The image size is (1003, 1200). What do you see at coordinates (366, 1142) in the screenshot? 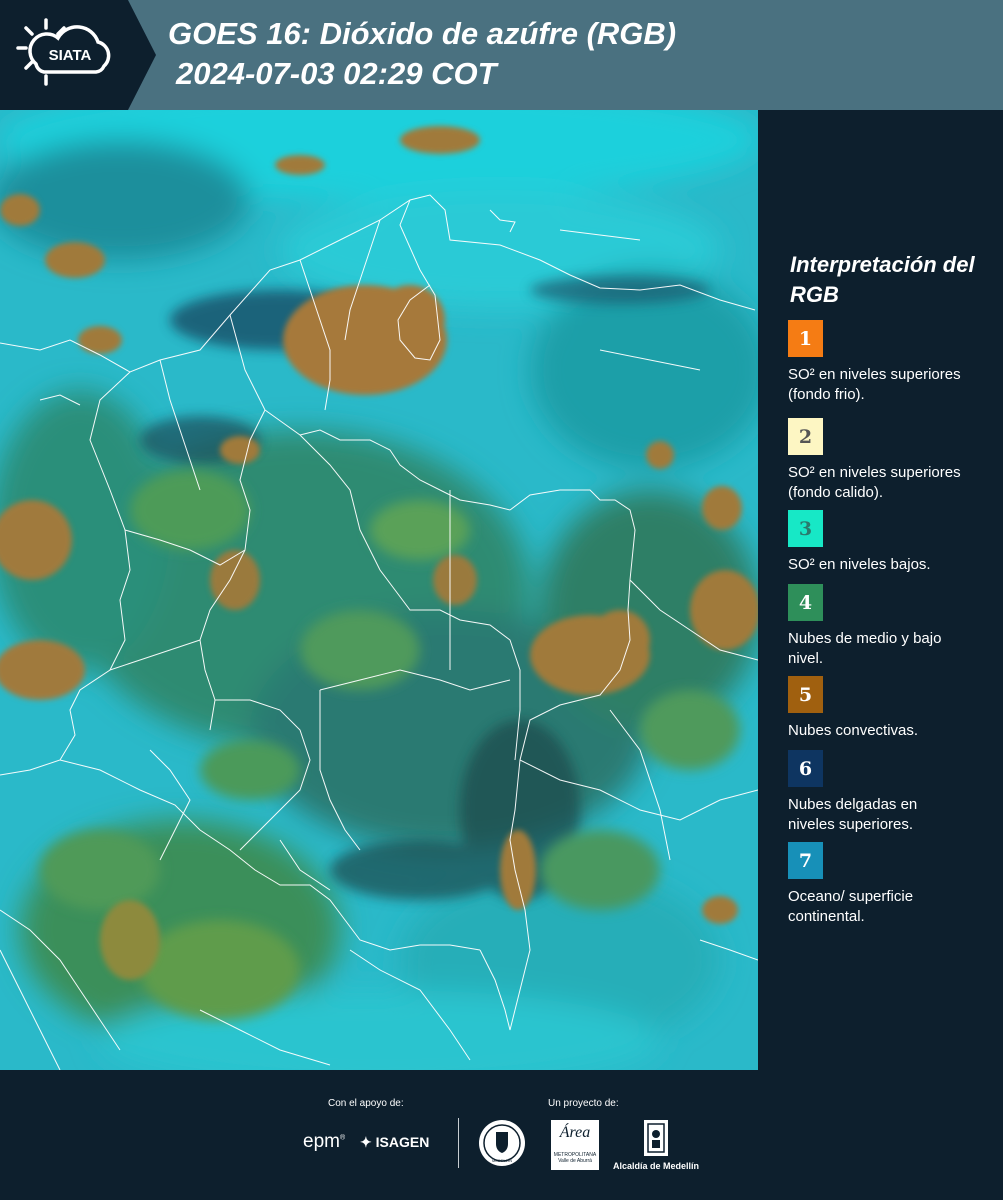
I see `isagen-mark-icon: ✦` at bounding box center [366, 1142].